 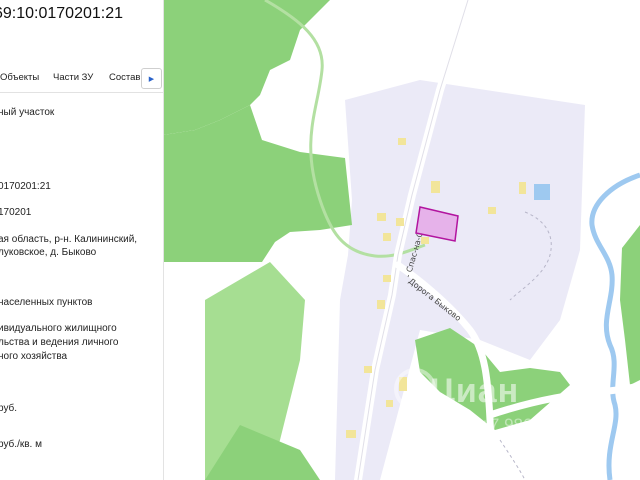 I want to click on tab-parcel-parts: Части ЗУ, so click(x=73, y=77).